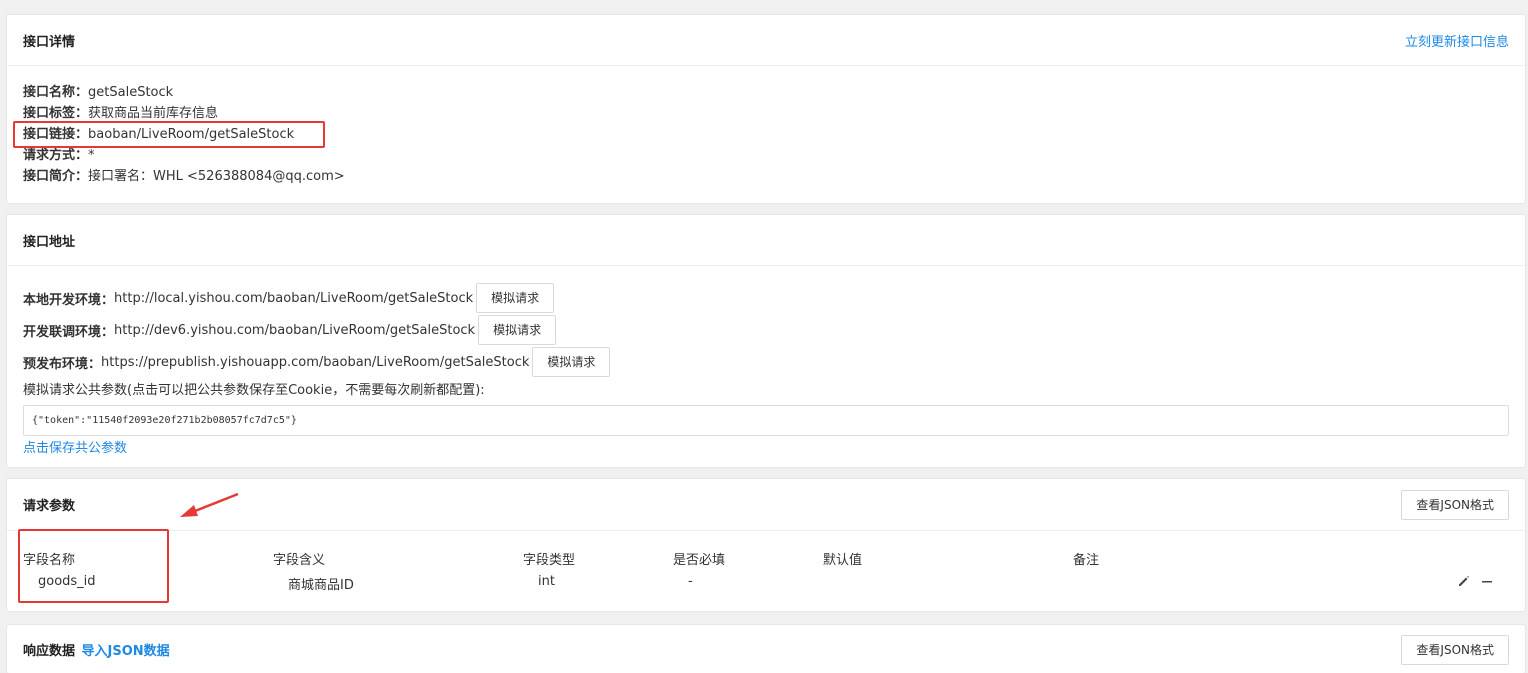  I want to click on detail-label: 接口名称：, so click(56, 92).